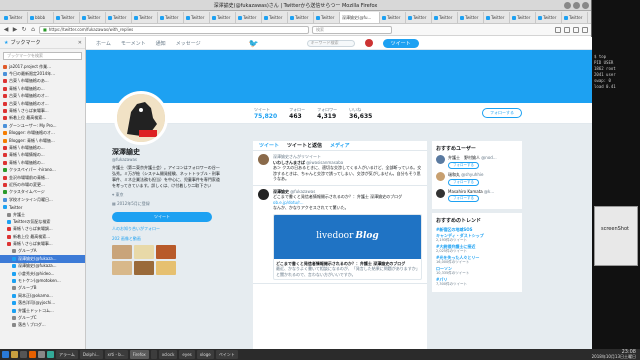 This screenshot has height=360, width=640. I want to click on taskbar-item: アラーム, so click(67, 354).